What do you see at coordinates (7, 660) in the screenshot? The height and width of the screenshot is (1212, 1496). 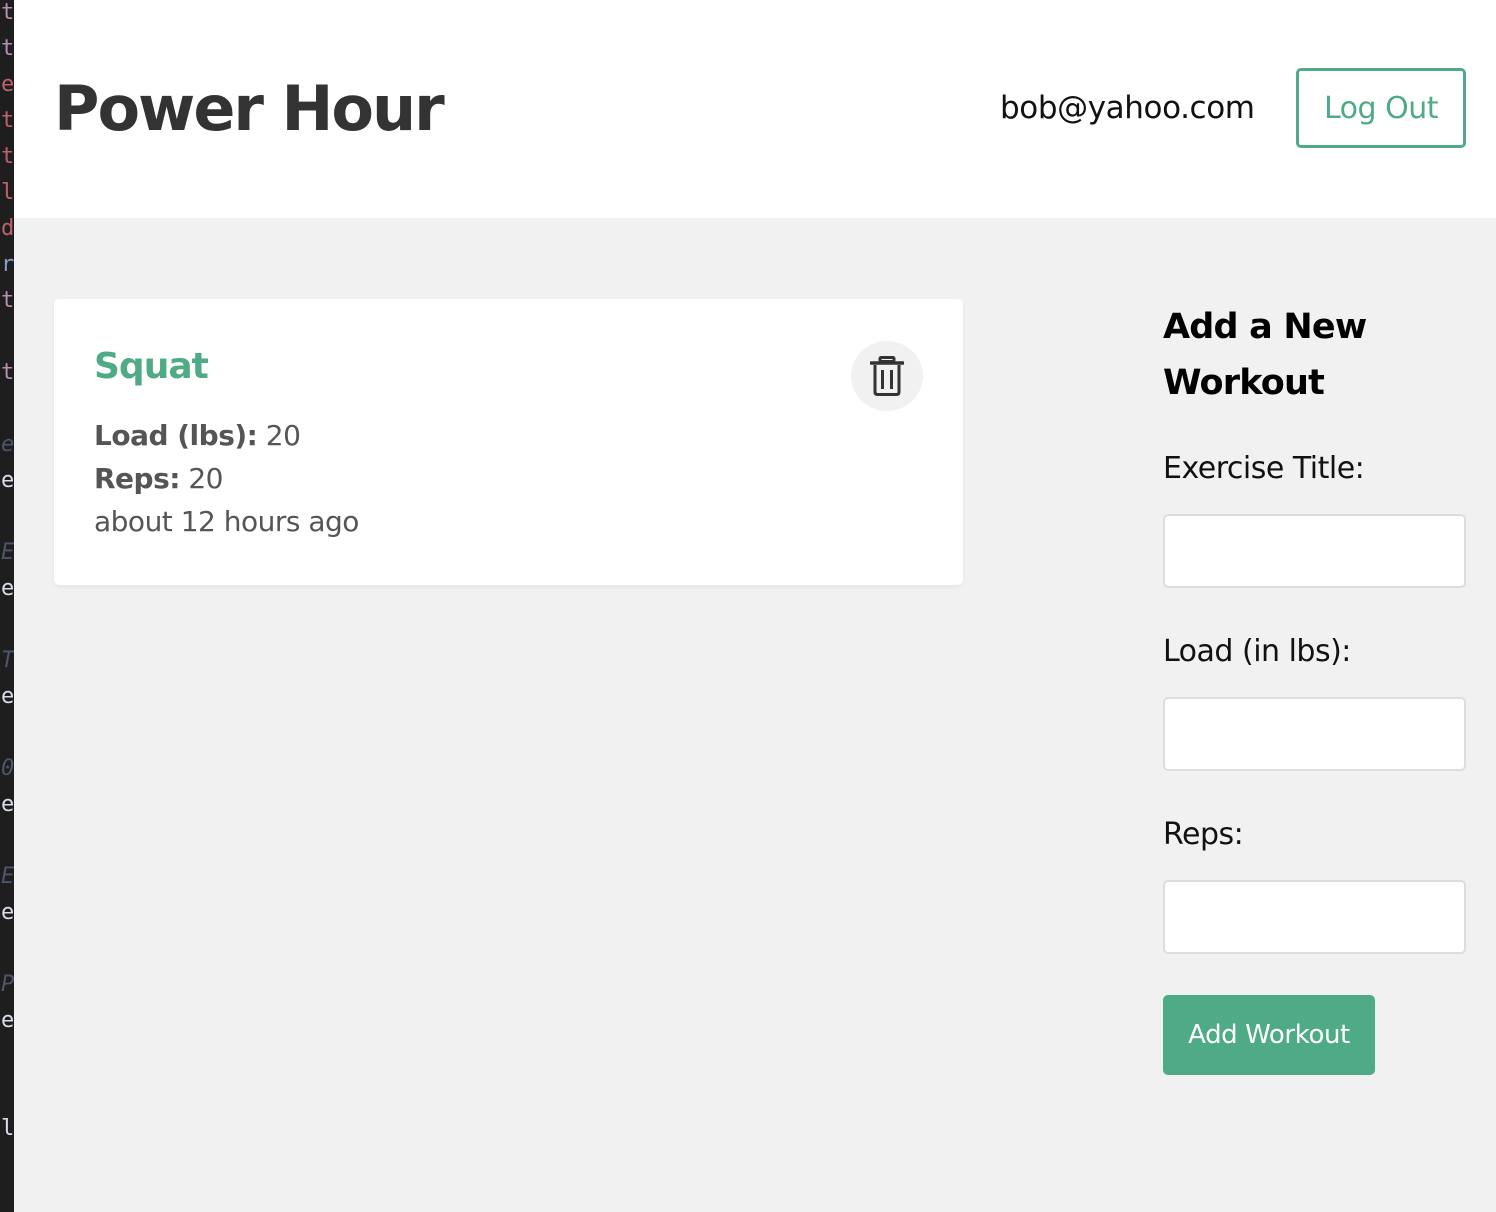 I see `editor-glyph: T` at bounding box center [7, 660].